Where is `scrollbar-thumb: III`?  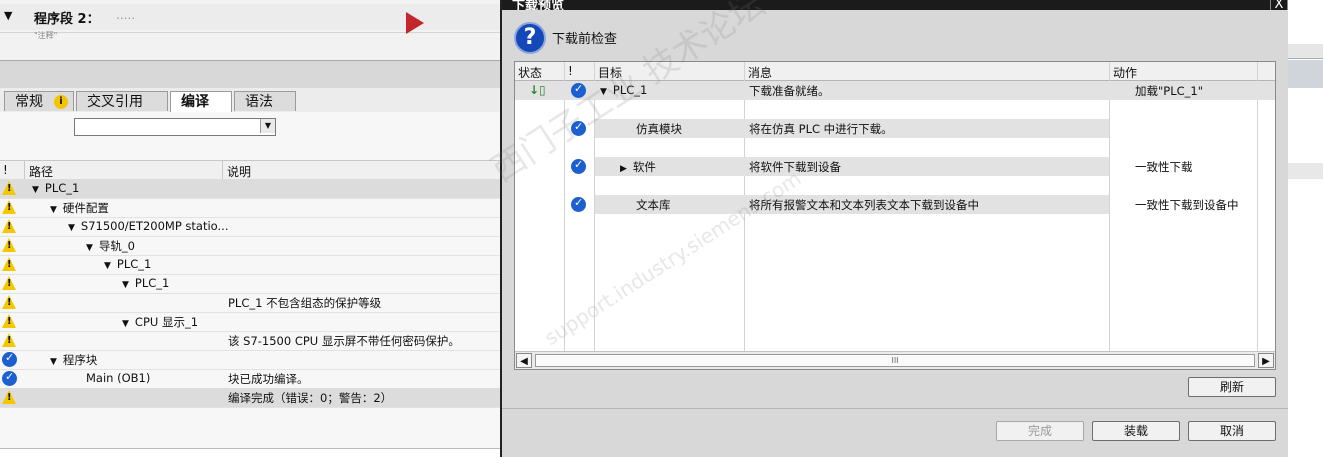
scrollbar-thumb: III is located at coordinates (895, 360).